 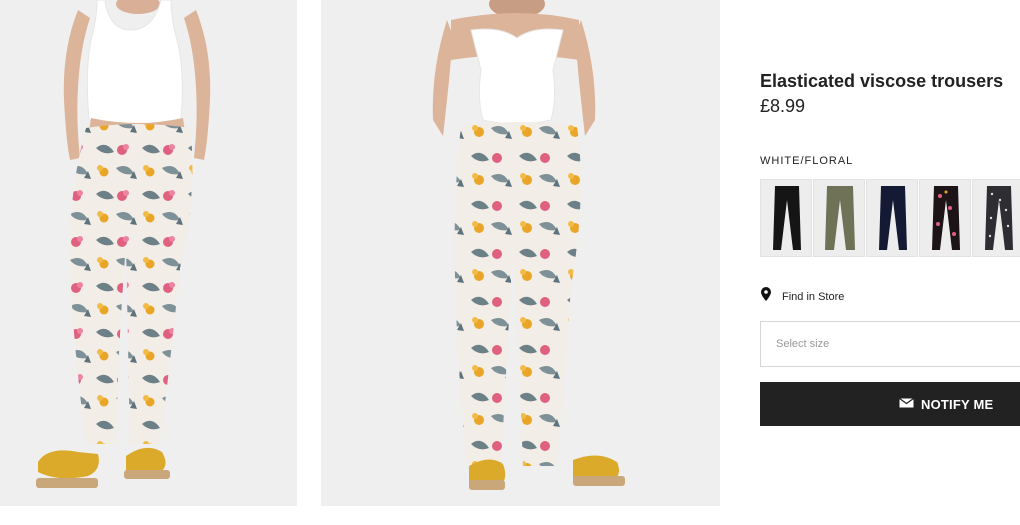 What do you see at coordinates (996, 218) in the screenshot?
I see `color-swatch-dark-grey-dotted` at bounding box center [996, 218].